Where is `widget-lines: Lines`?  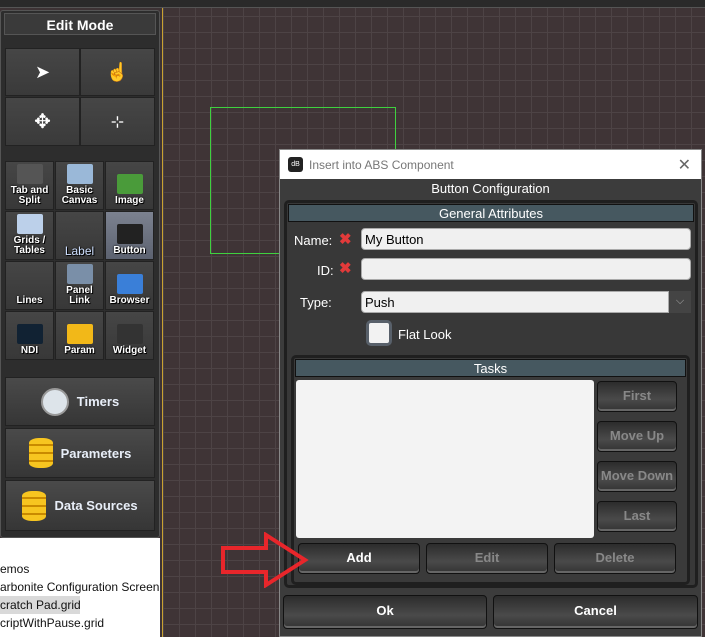 widget-lines: Lines is located at coordinates (29, 285).